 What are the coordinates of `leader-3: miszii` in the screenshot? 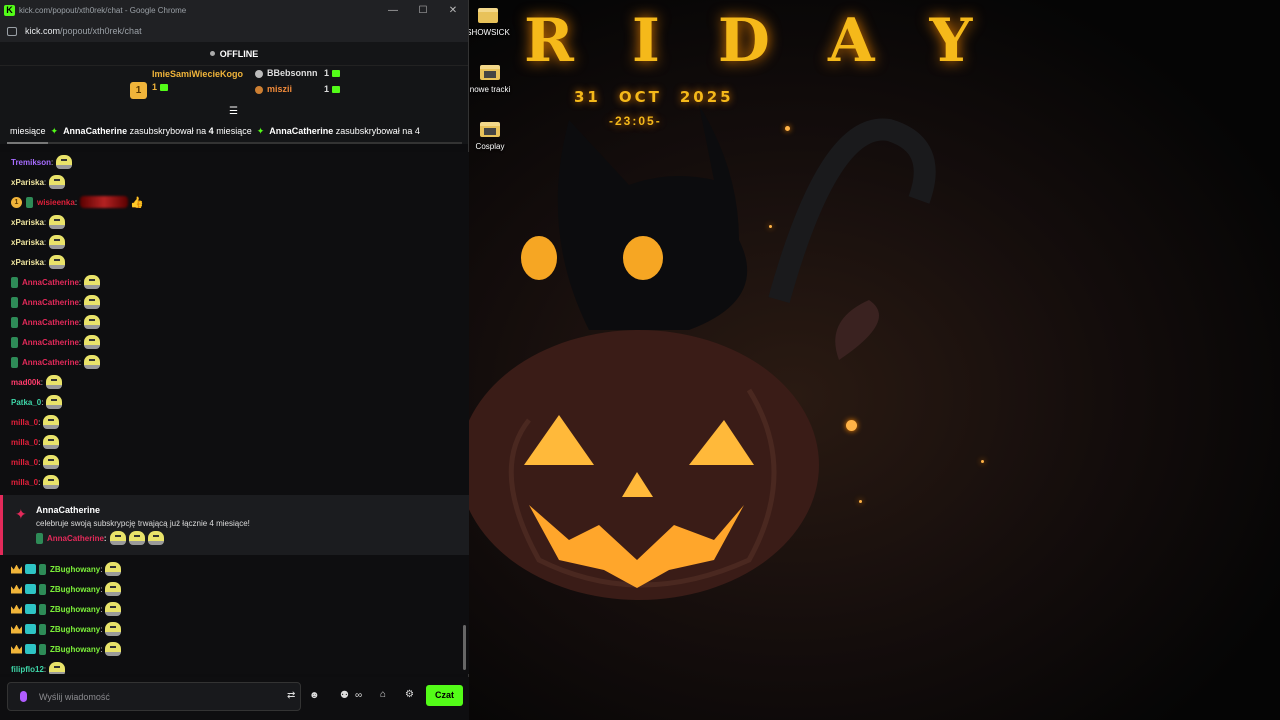 It's located at (273, 89).